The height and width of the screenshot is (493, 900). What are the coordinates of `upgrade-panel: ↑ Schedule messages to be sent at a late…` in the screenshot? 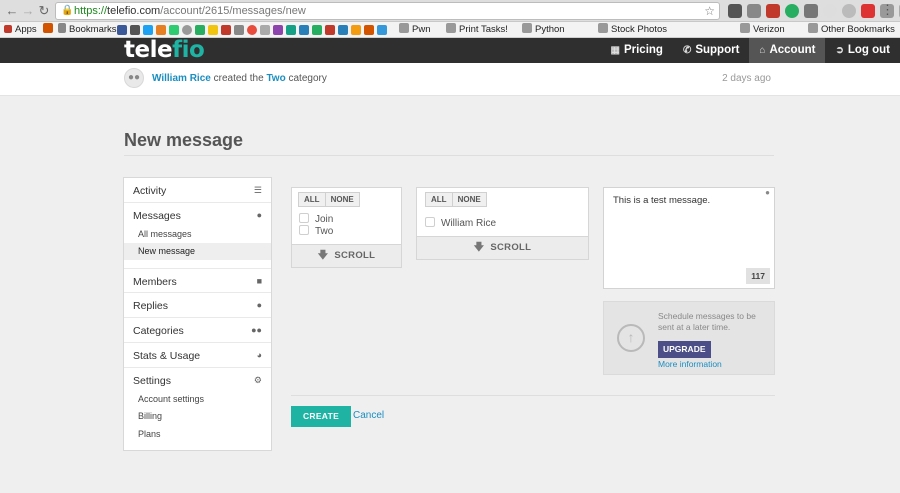 It's located at (689, 338).